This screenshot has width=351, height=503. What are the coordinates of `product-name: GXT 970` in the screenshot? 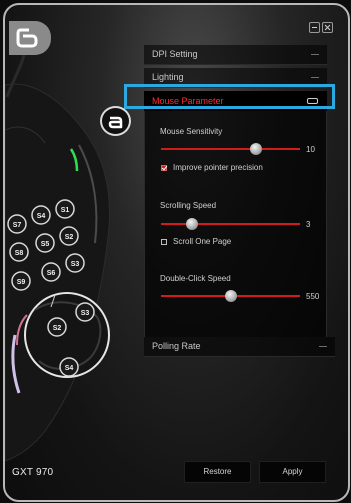 It's located at (33, 472).